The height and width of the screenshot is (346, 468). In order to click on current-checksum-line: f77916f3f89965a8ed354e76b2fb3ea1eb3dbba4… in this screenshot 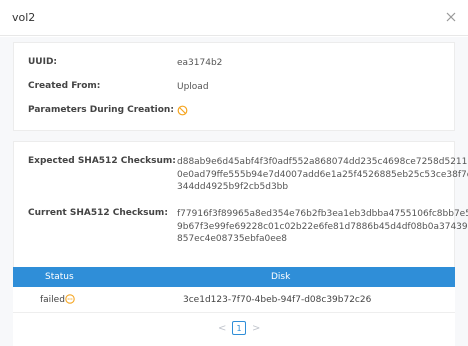, I will do `click(322, 214)`.